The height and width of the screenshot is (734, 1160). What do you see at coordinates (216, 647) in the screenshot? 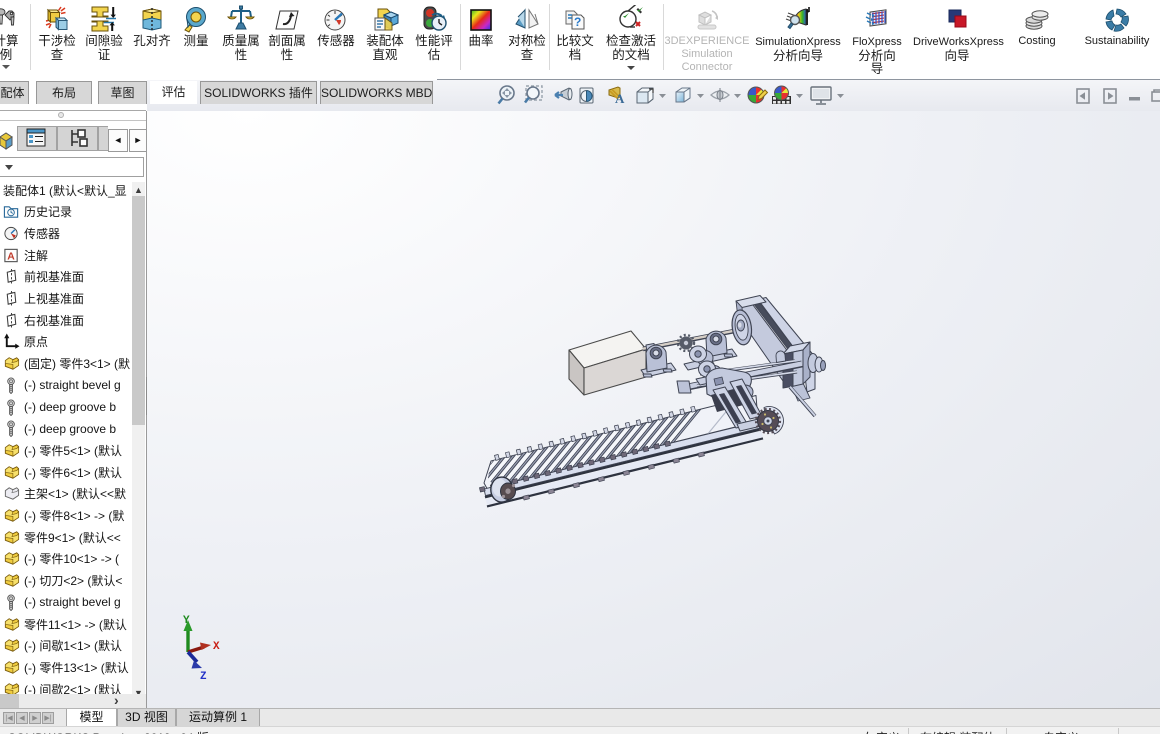
I see `svg-text: X` at bounding box center [216, 647].